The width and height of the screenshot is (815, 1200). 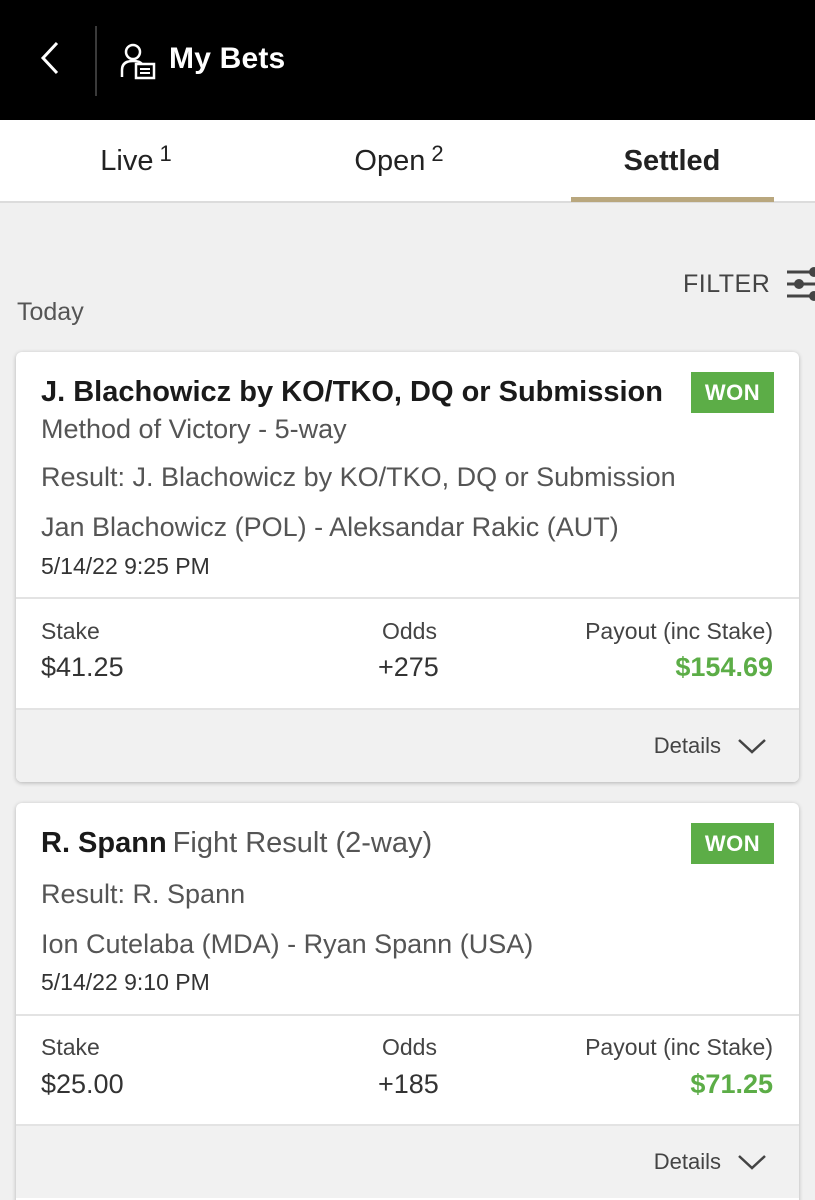 I want to click on active-tab-indicator, so click(x=672, y=199).